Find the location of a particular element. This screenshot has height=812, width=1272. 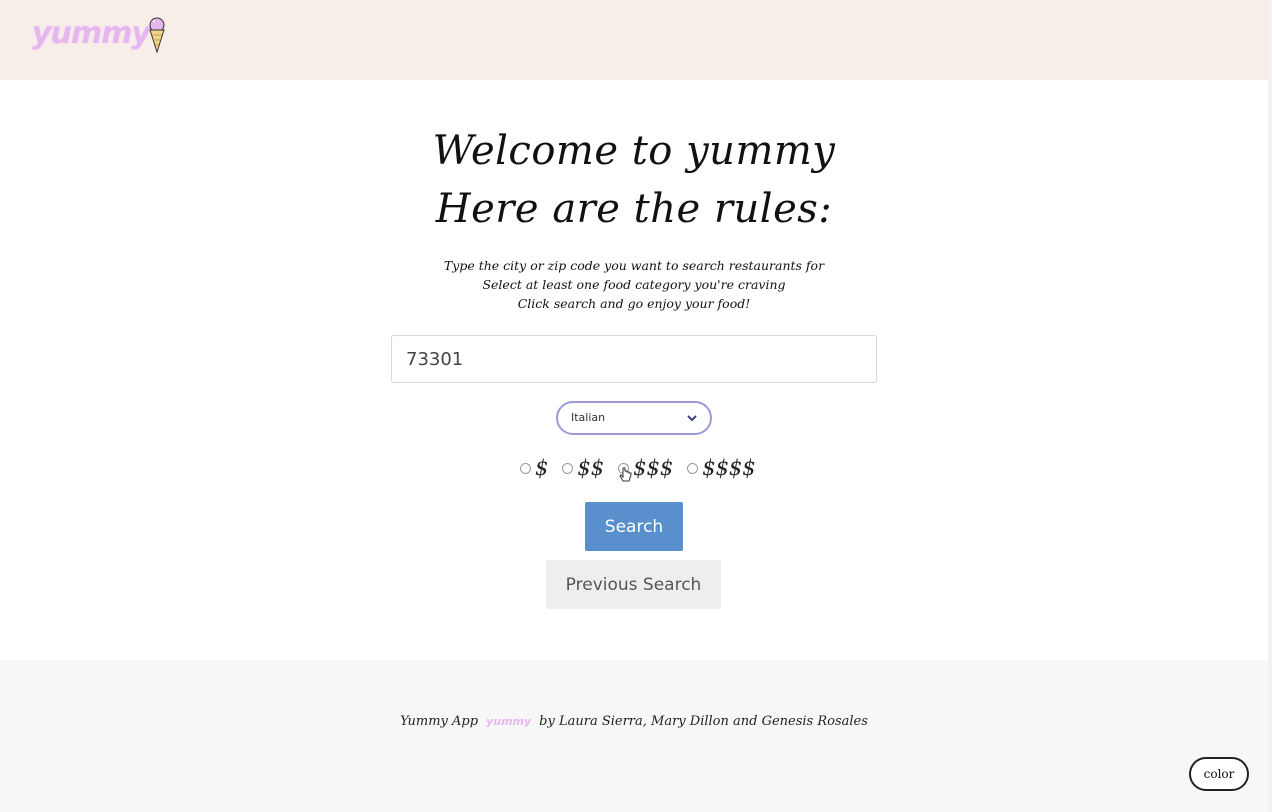

price-option-2: $$ is located at coordinates (583, 468).